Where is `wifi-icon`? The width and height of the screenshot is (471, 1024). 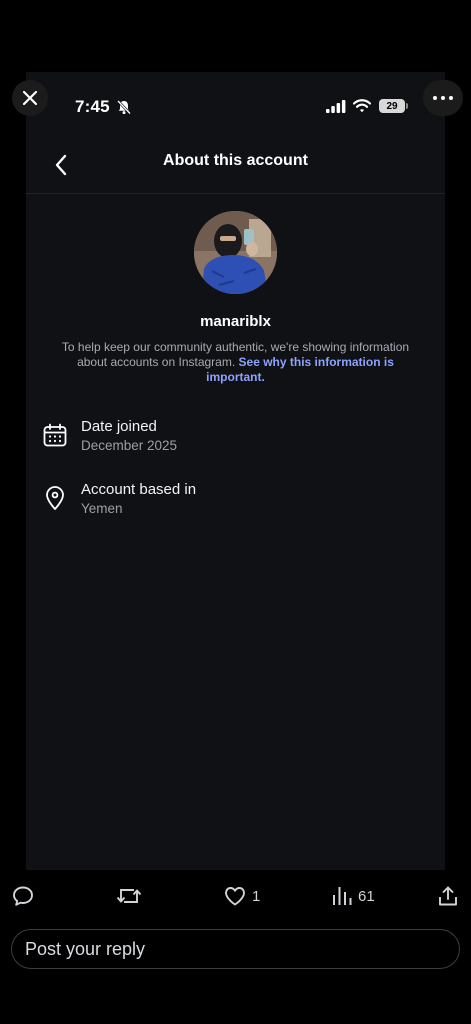
wifi-icon is located at coordinates (362, 106).